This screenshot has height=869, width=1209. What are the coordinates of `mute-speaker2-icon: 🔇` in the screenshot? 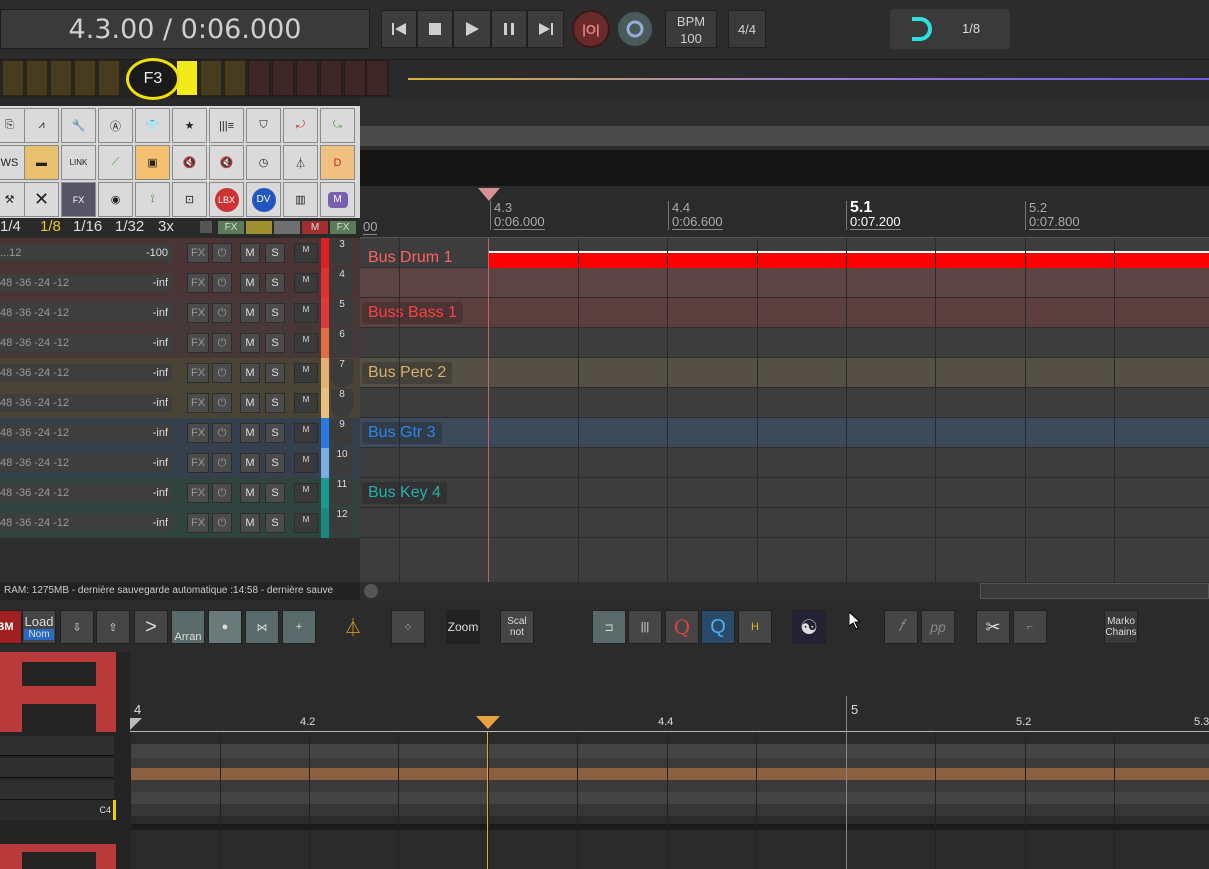 It's located at (226, 162).